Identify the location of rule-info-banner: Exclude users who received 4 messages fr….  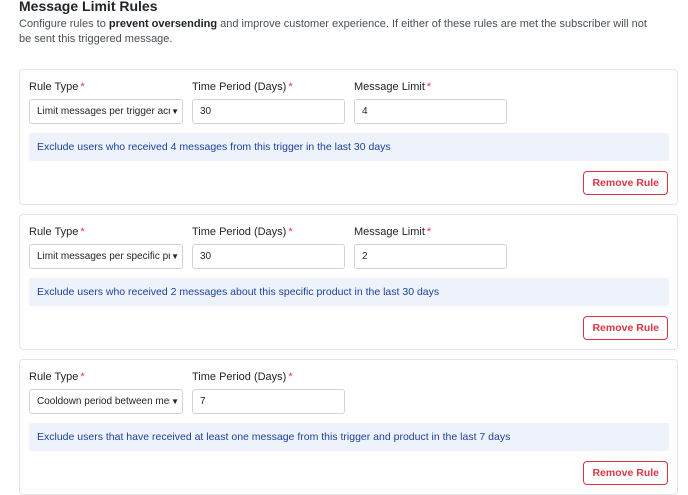
(349, 147).